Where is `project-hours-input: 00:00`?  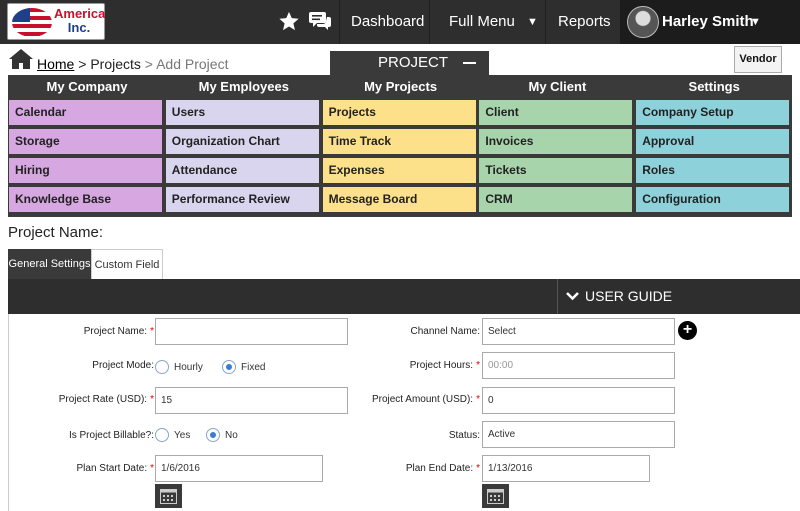
project-hours-input: 00:00 is located at coordinates (578, 365).